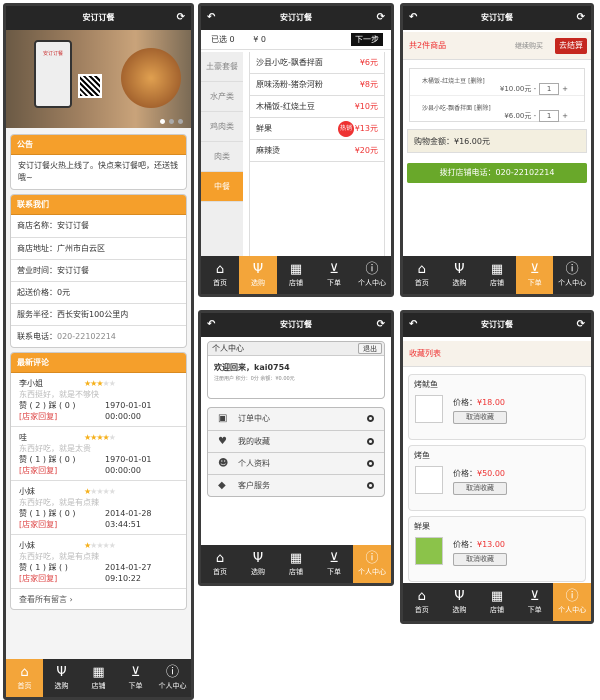  What do you see at coordinates (296, 419) in the screenshot?
I see `menu-orders: ▣ 订单中心` at bounding box center [296, 419].